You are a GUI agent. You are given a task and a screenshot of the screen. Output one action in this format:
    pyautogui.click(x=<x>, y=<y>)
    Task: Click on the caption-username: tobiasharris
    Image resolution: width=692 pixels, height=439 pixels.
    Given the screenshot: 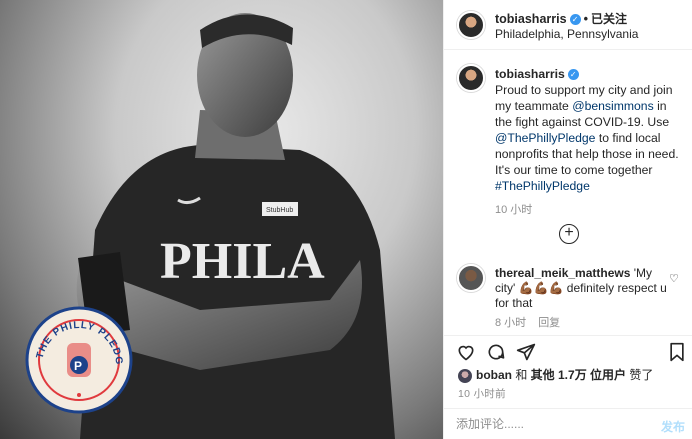 What is the action you would take?
    pyautogui.click(x=530, y=74)
    